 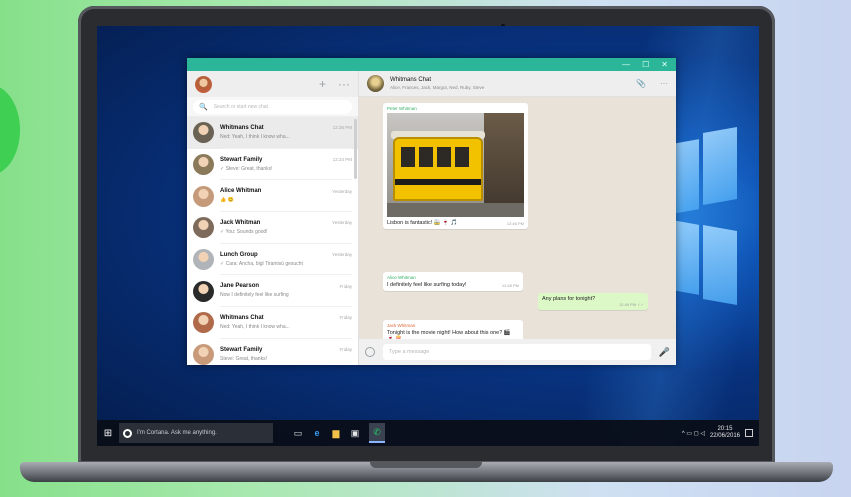 I want to click on chat-time: 12:34 PM, so click(x=342, y=160).